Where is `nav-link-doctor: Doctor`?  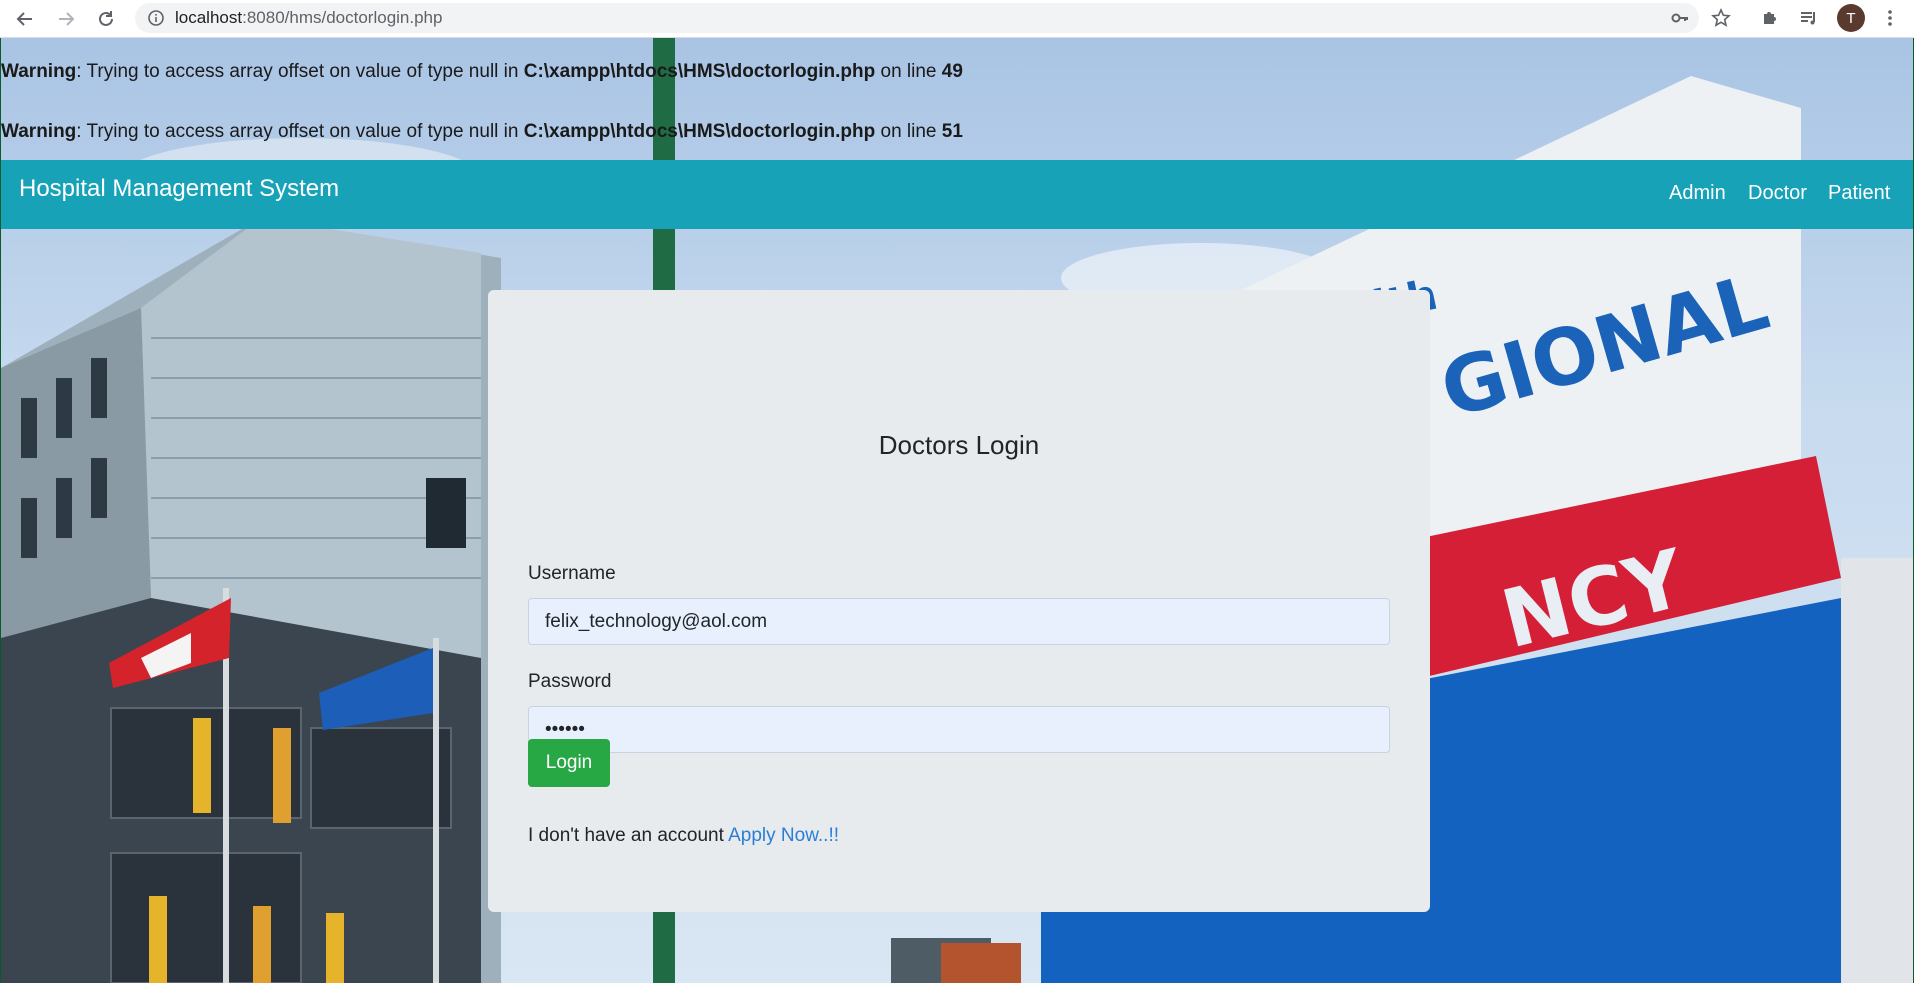
nav-link-doctor: Doctor is located at coordinates (1777, 193).